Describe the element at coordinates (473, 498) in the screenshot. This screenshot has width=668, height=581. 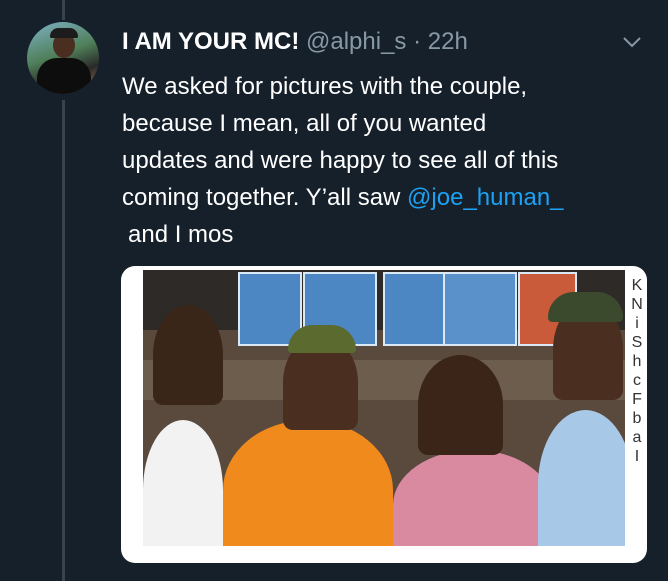
I see `person-woman-dress` at that location.